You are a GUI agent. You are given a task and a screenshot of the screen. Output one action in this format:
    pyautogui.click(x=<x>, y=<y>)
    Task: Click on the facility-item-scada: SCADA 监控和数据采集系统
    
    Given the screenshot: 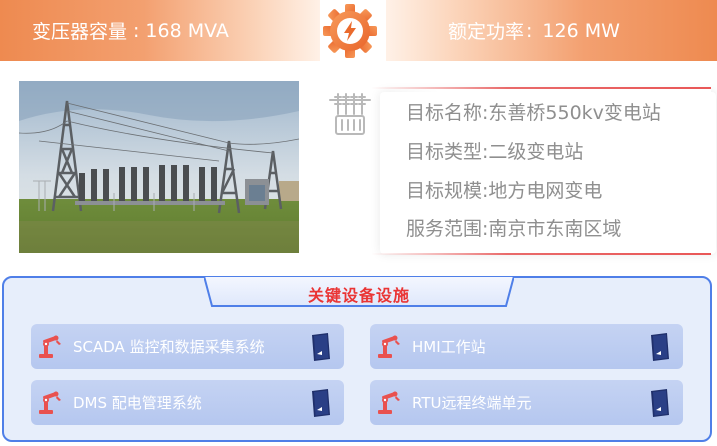 What is the action you would take?
    pyautogui.click(x=187, y=346)
    